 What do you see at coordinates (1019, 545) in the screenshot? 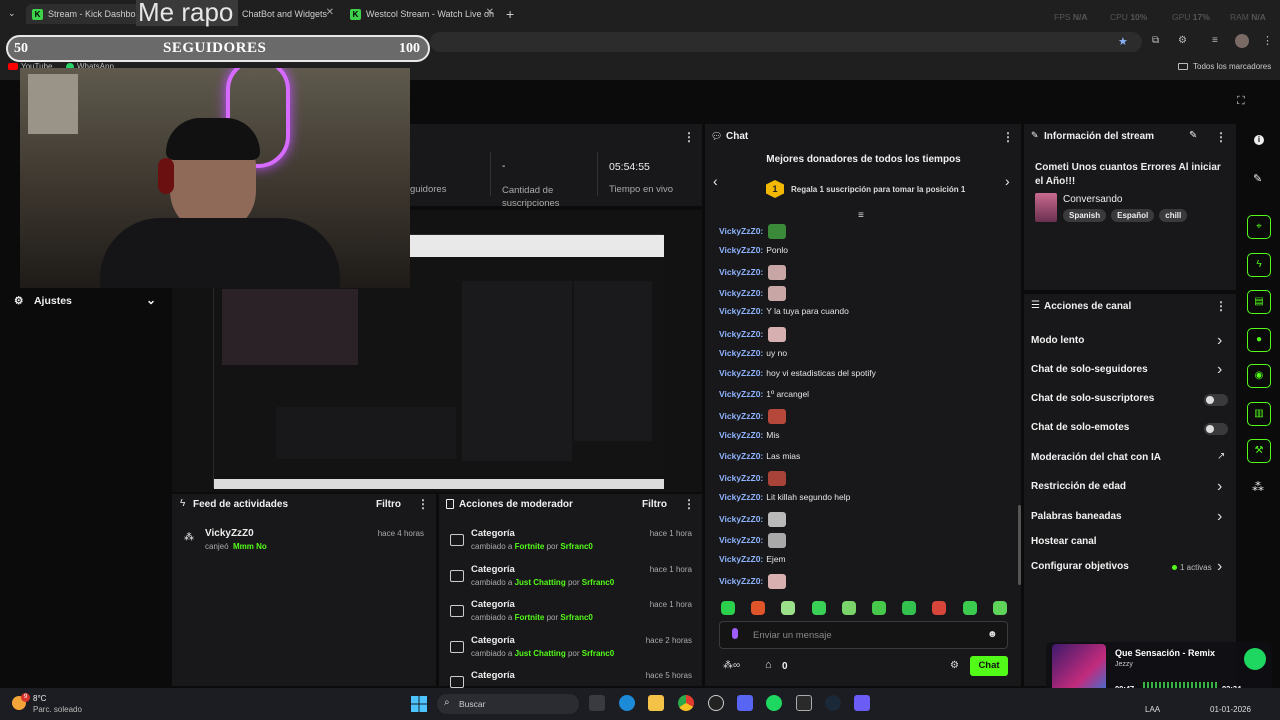
I see `chat-scrollbar` at bounding box center [1019, 545].